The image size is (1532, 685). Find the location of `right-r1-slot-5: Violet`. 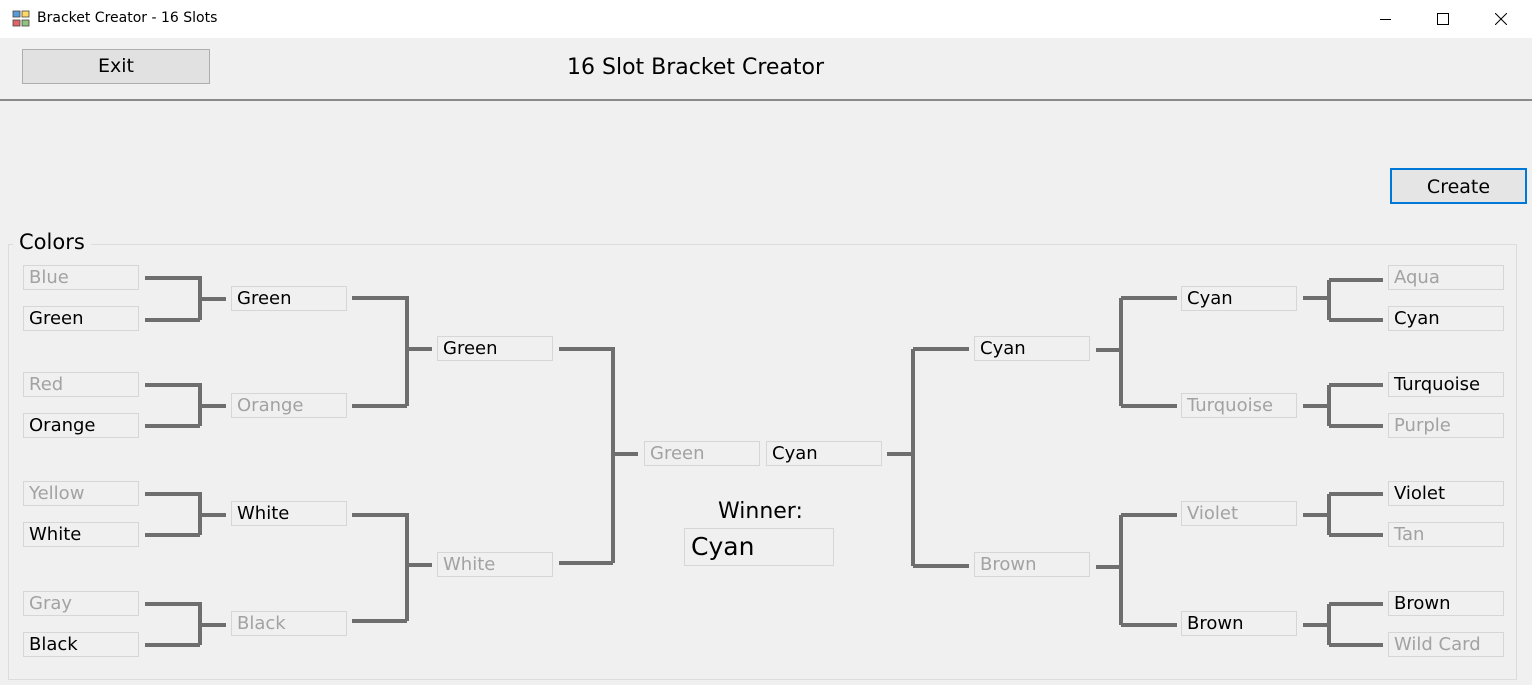

right-r1-slot-5: Violet is located at coordinates (1446, 493).